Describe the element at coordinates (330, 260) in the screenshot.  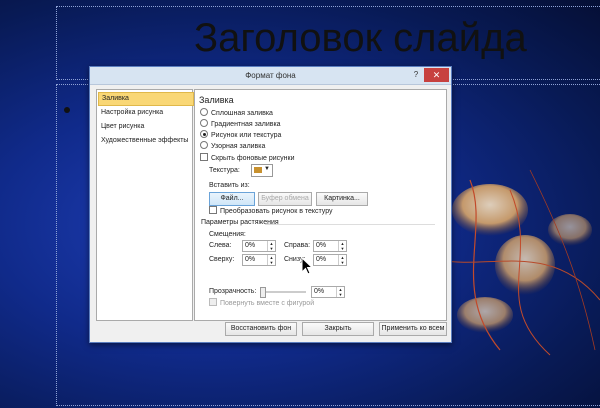
I see `bottom-offset-spinner: 0% ▲ ▼` at that location.